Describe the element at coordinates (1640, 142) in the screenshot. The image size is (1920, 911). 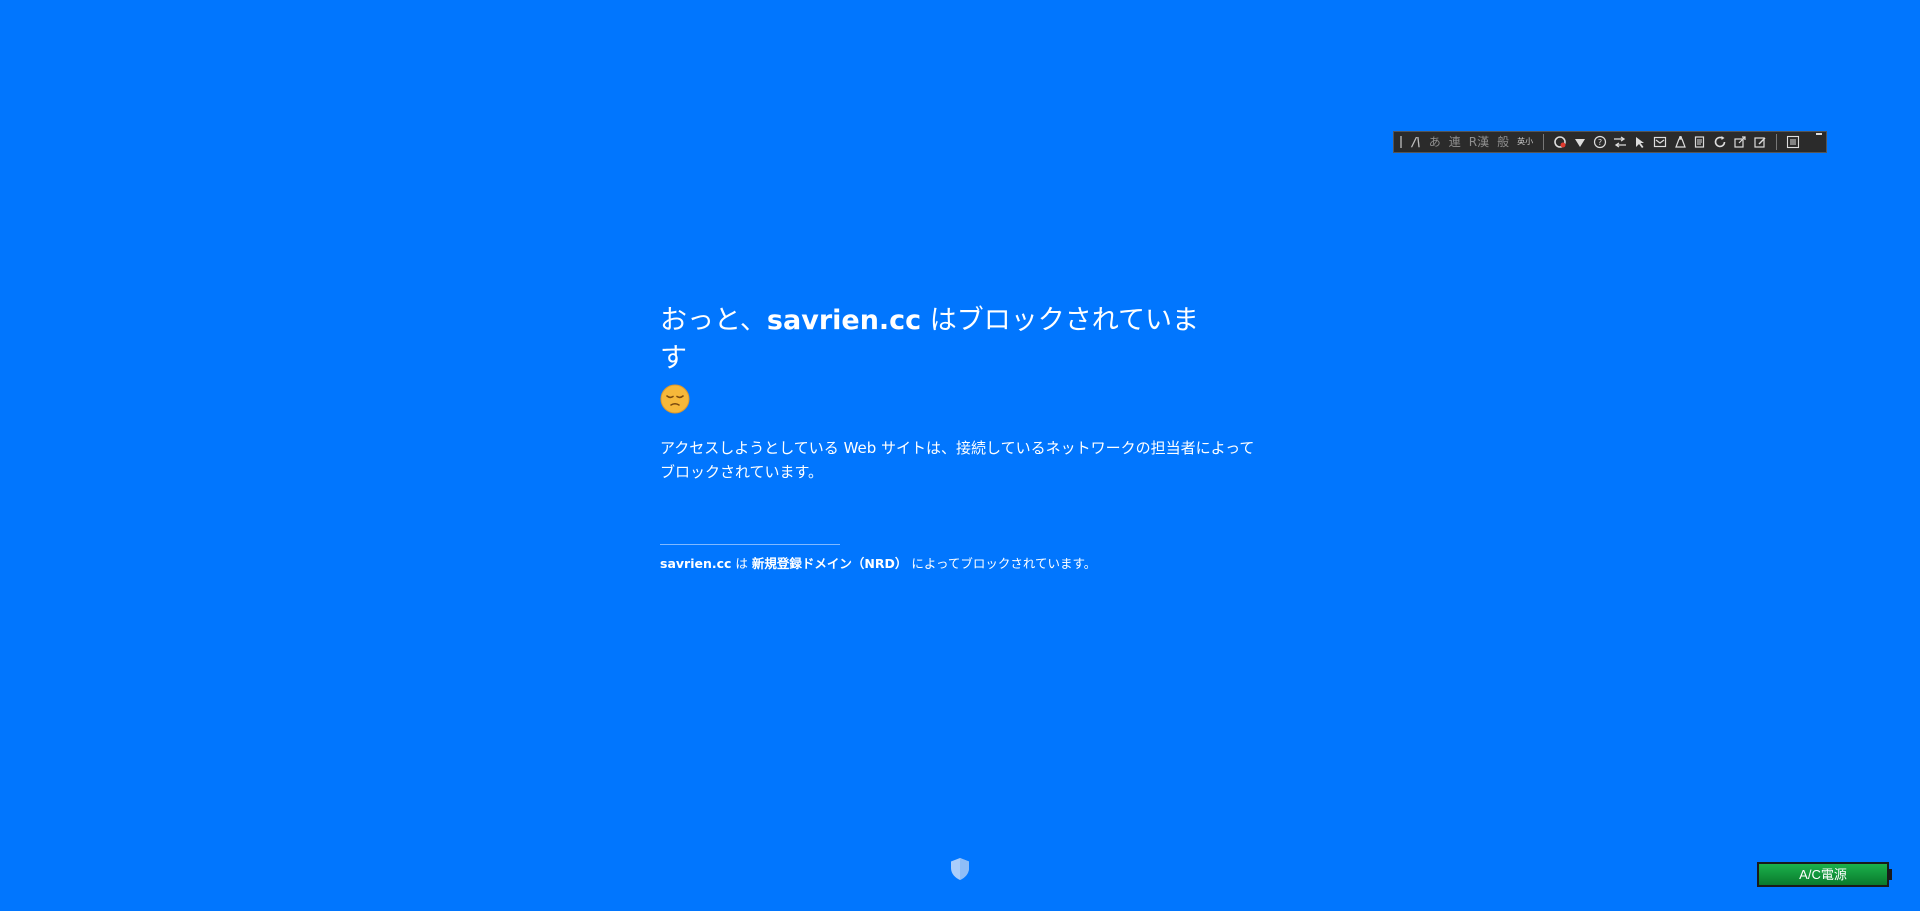
I see `pointer-icon` at that location.